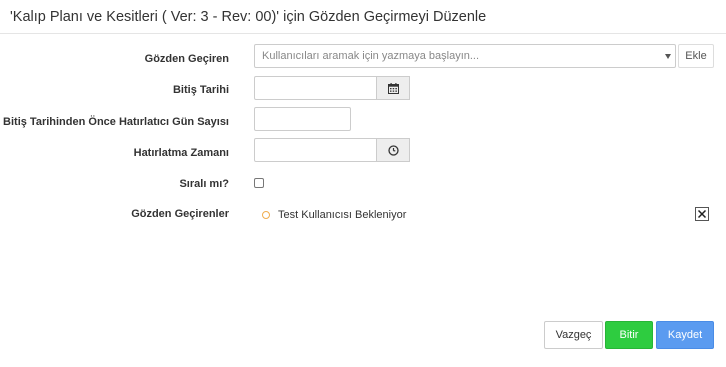 Image resolution: width=726 pixels, height=367 pixels. Describe the element at coordinates (315, 150) in the screenshot. I see `reminder-time-input` at that location.